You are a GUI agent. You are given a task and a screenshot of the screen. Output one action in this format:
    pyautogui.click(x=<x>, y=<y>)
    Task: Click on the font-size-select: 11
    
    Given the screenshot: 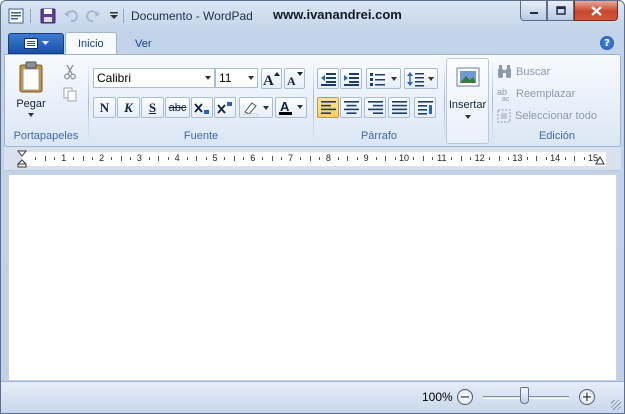 What is the action you would take?
    pyautogui.click(x=236, y=78)
    